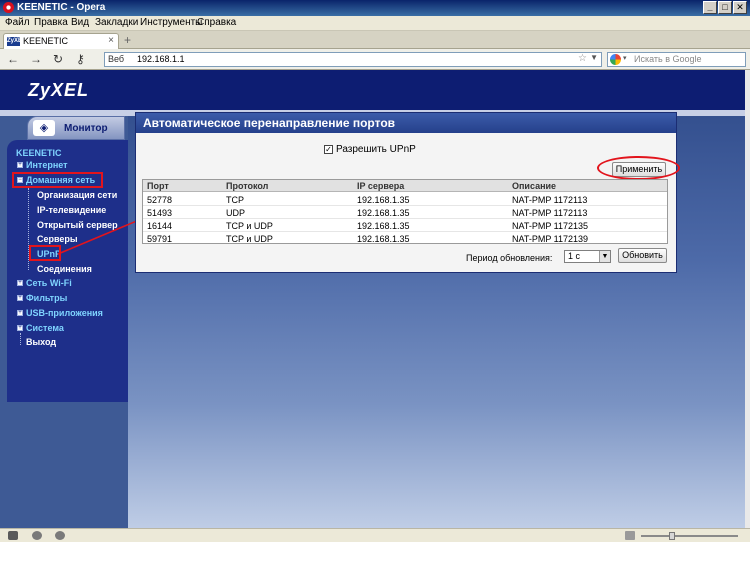 Image resolution: width=750 pixels, height=564 pixels. What do you see at coordinates (689, 536) in the screenshot?
I see `zoom-slider` at bounding box center [689, 536].